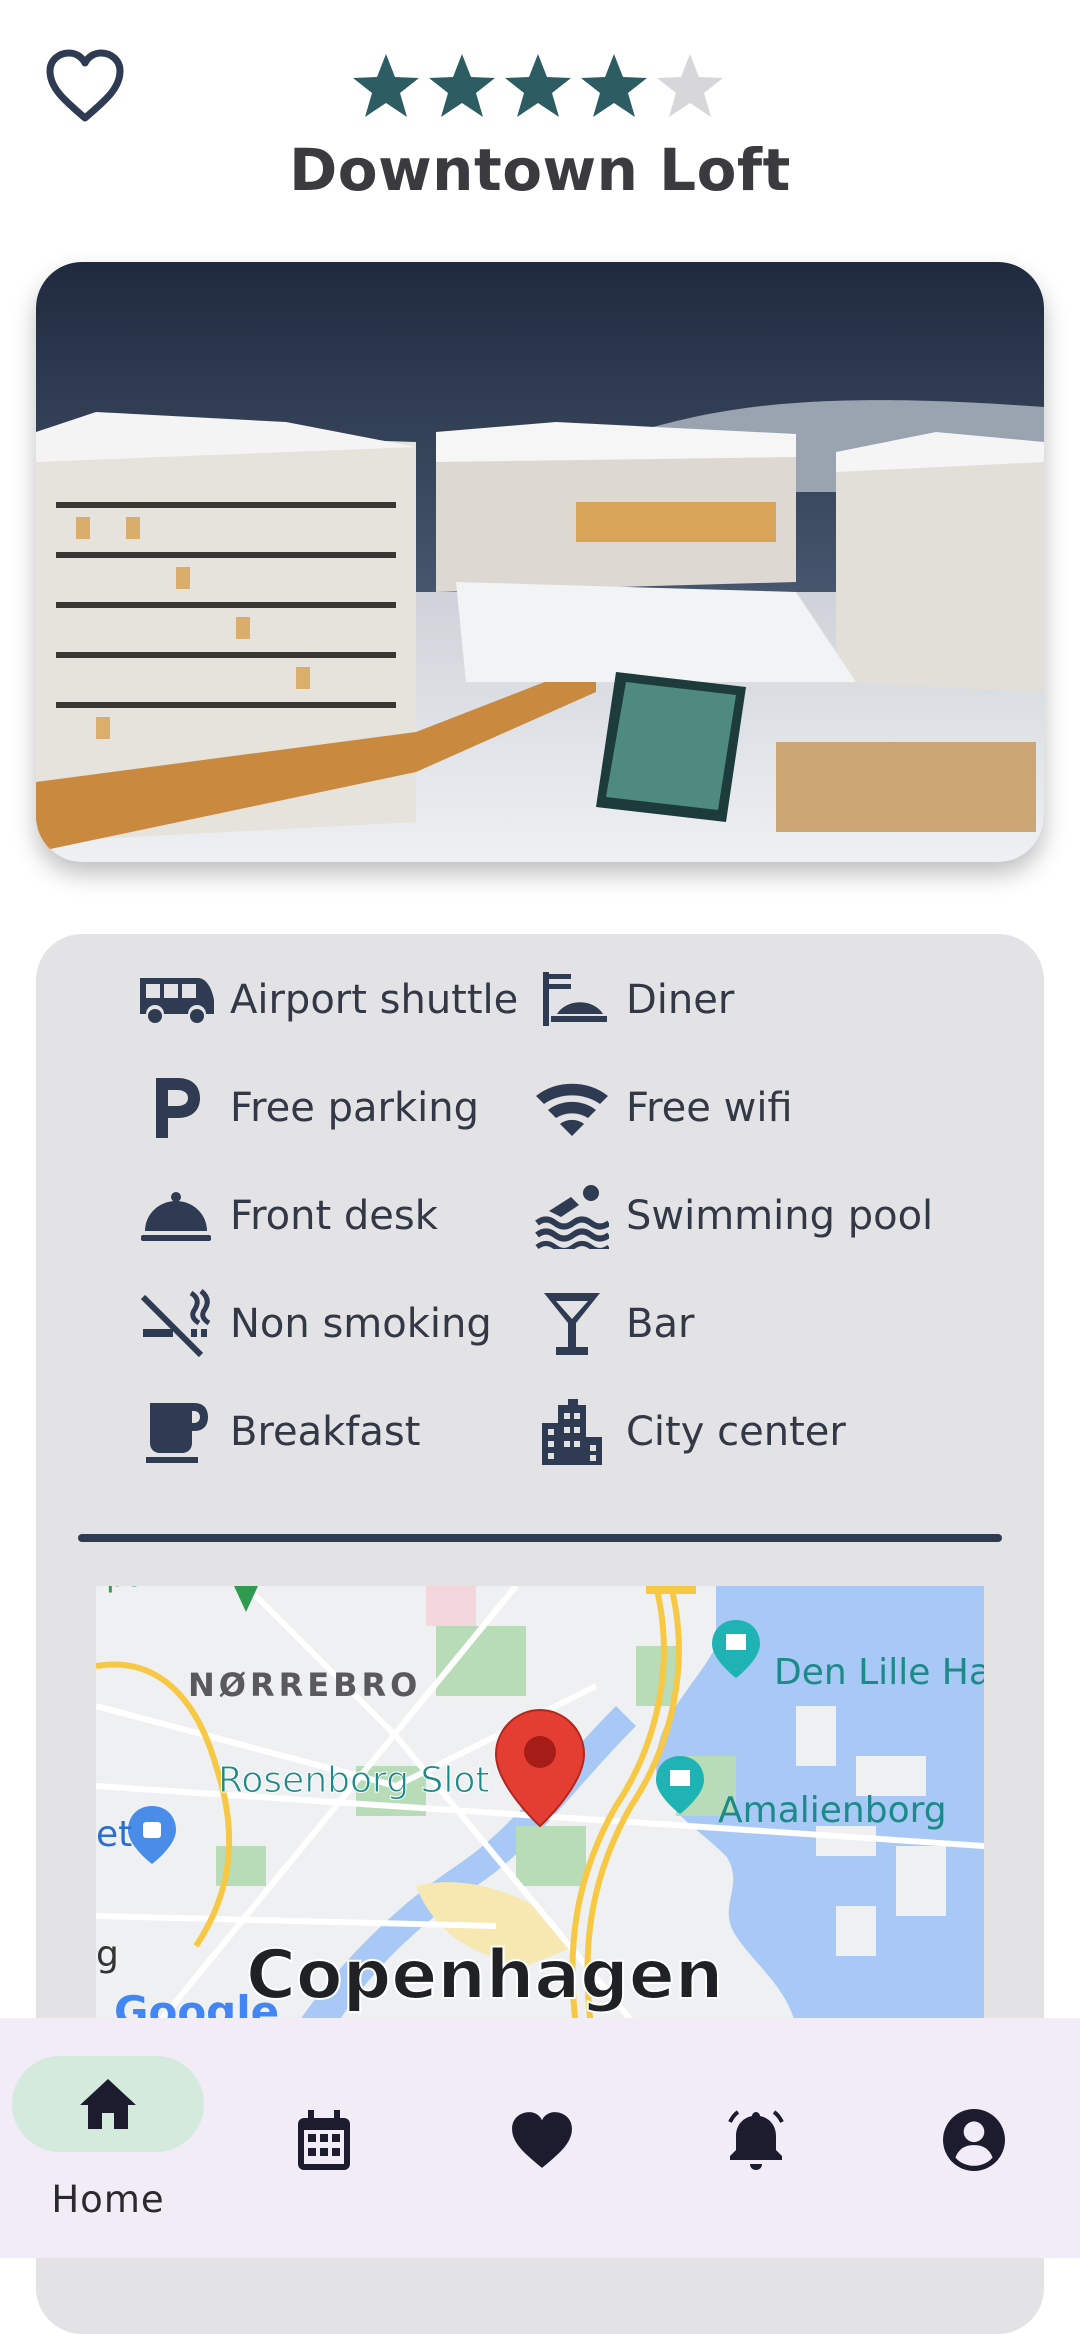  I want to click on amenity-label: Swimming pool, so click(780, 1216).